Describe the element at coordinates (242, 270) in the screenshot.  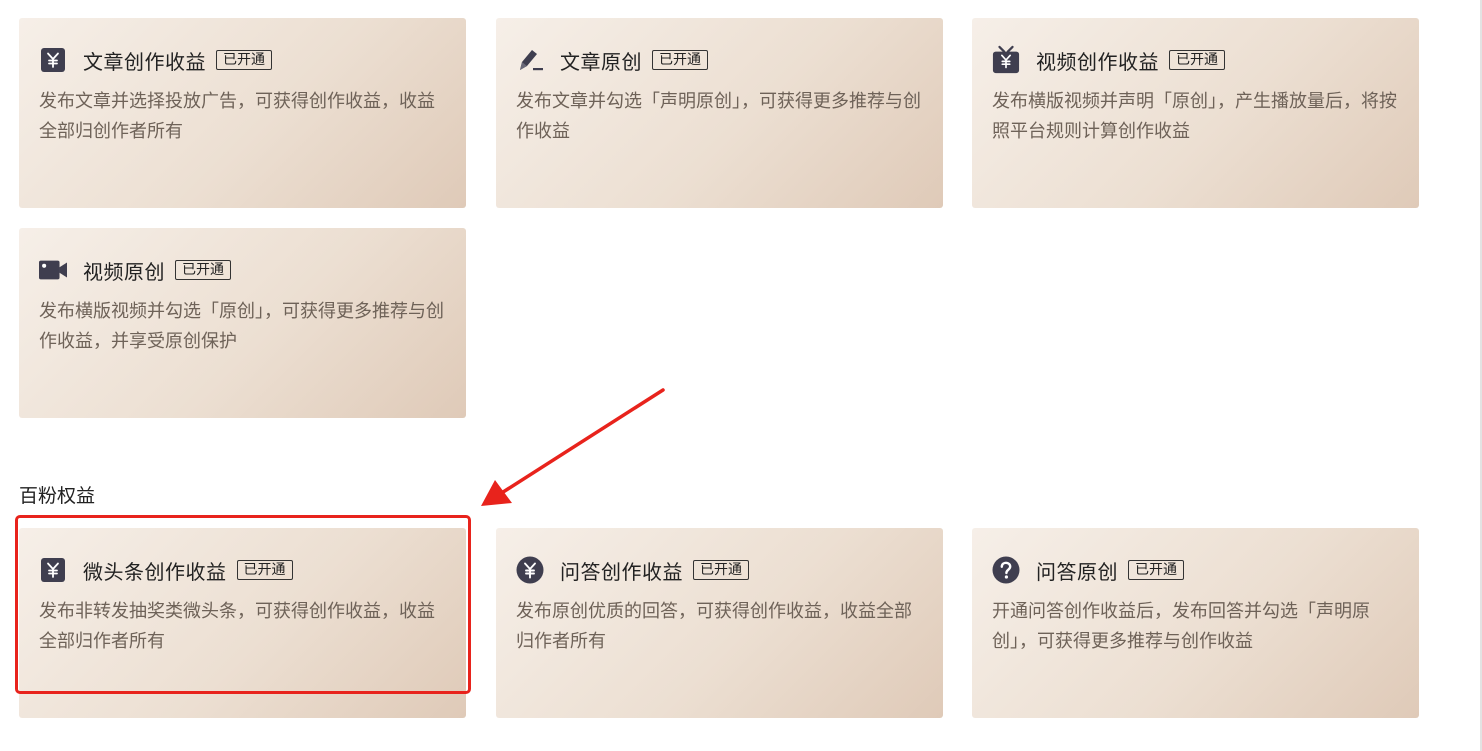
I see `card-header: 视频原创 已开通` at that location.